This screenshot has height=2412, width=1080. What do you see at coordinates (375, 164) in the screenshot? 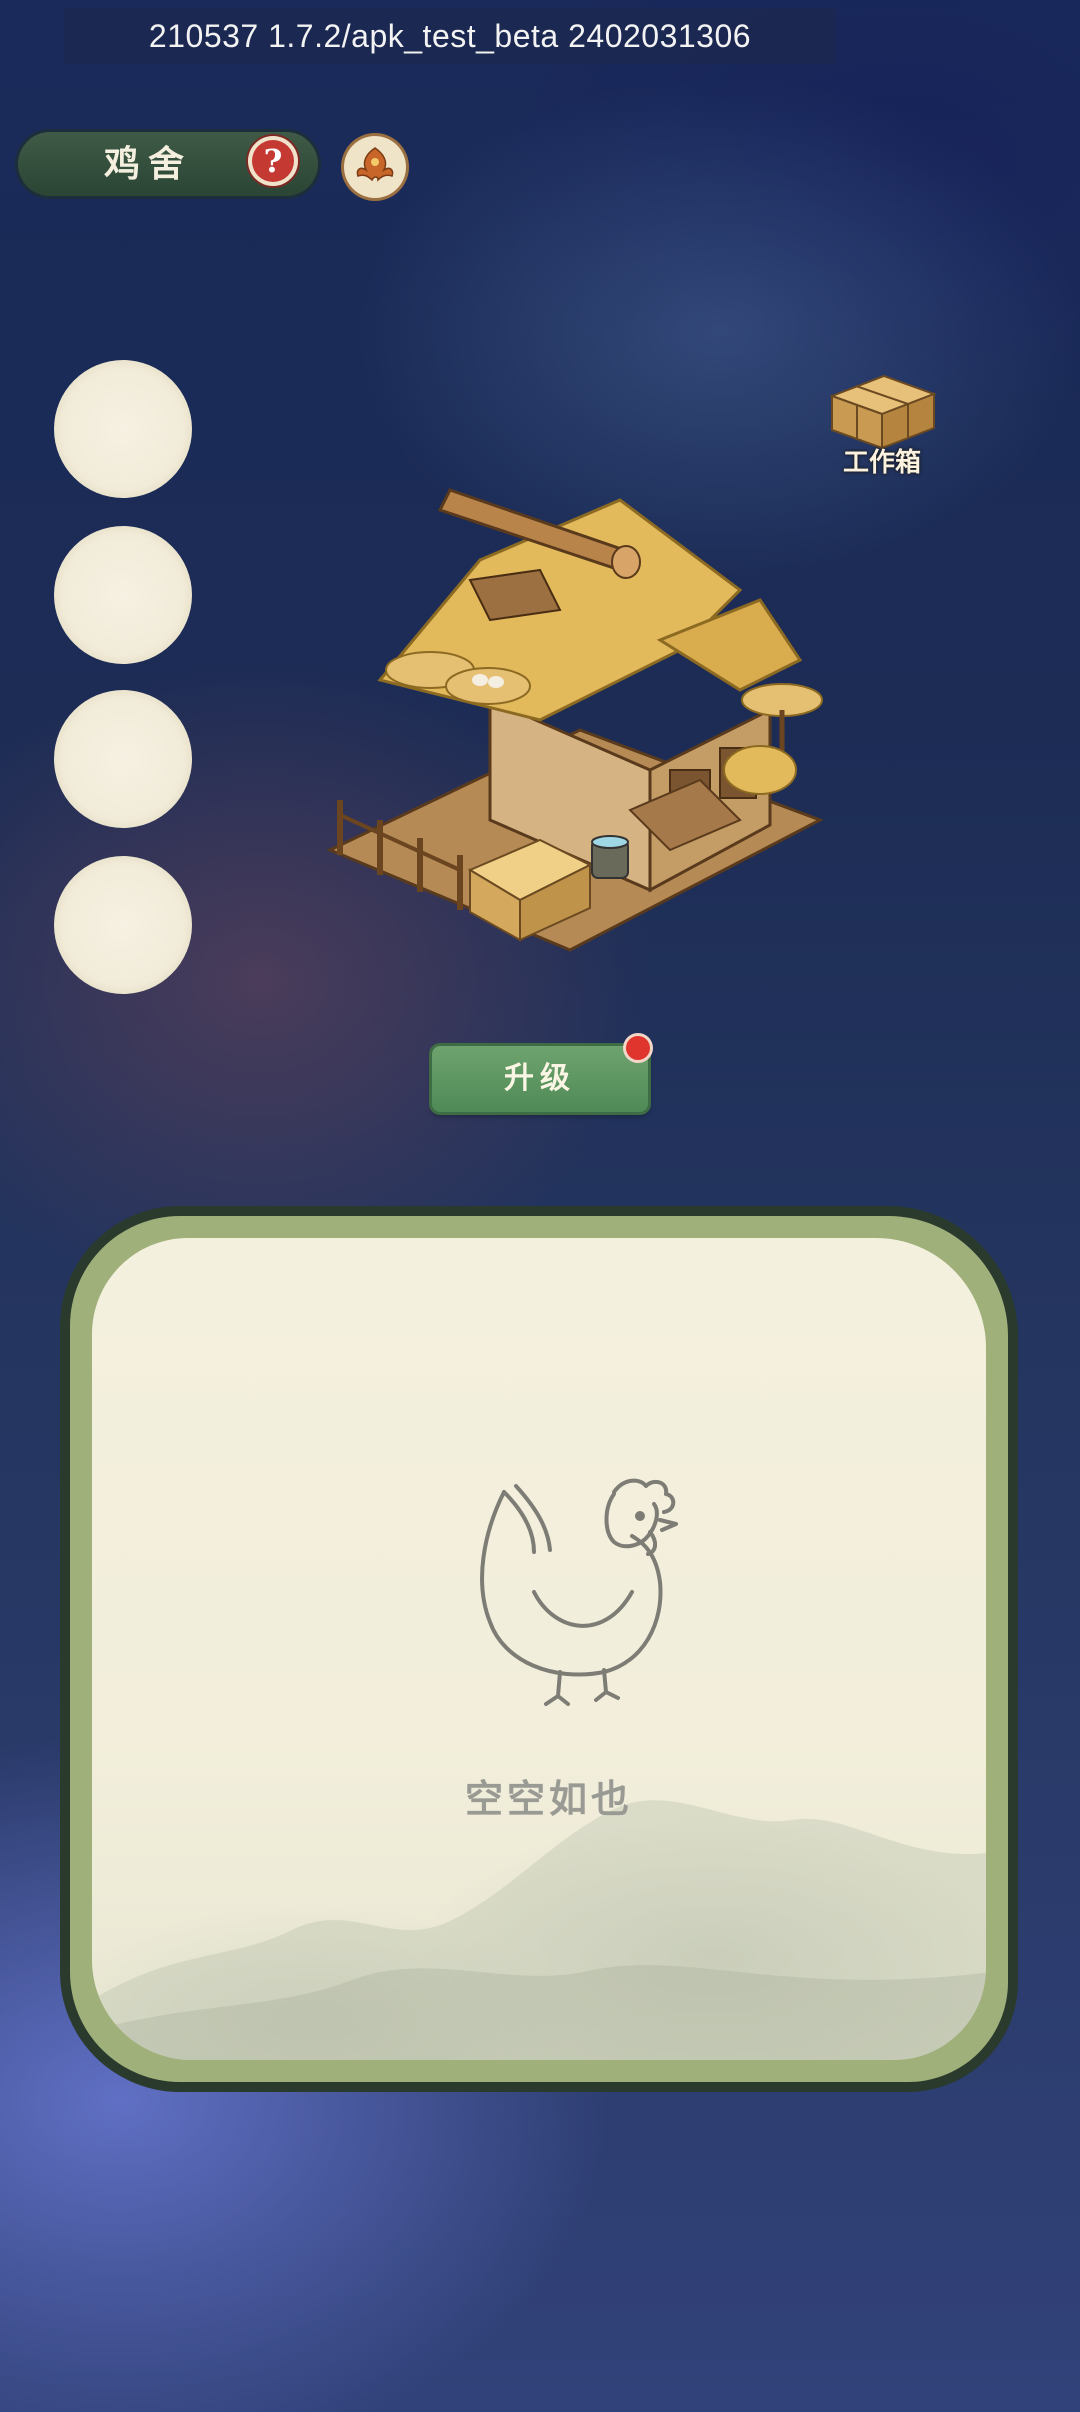
I see `phoenix-emblem-icon` at bounding box center [375, 164].